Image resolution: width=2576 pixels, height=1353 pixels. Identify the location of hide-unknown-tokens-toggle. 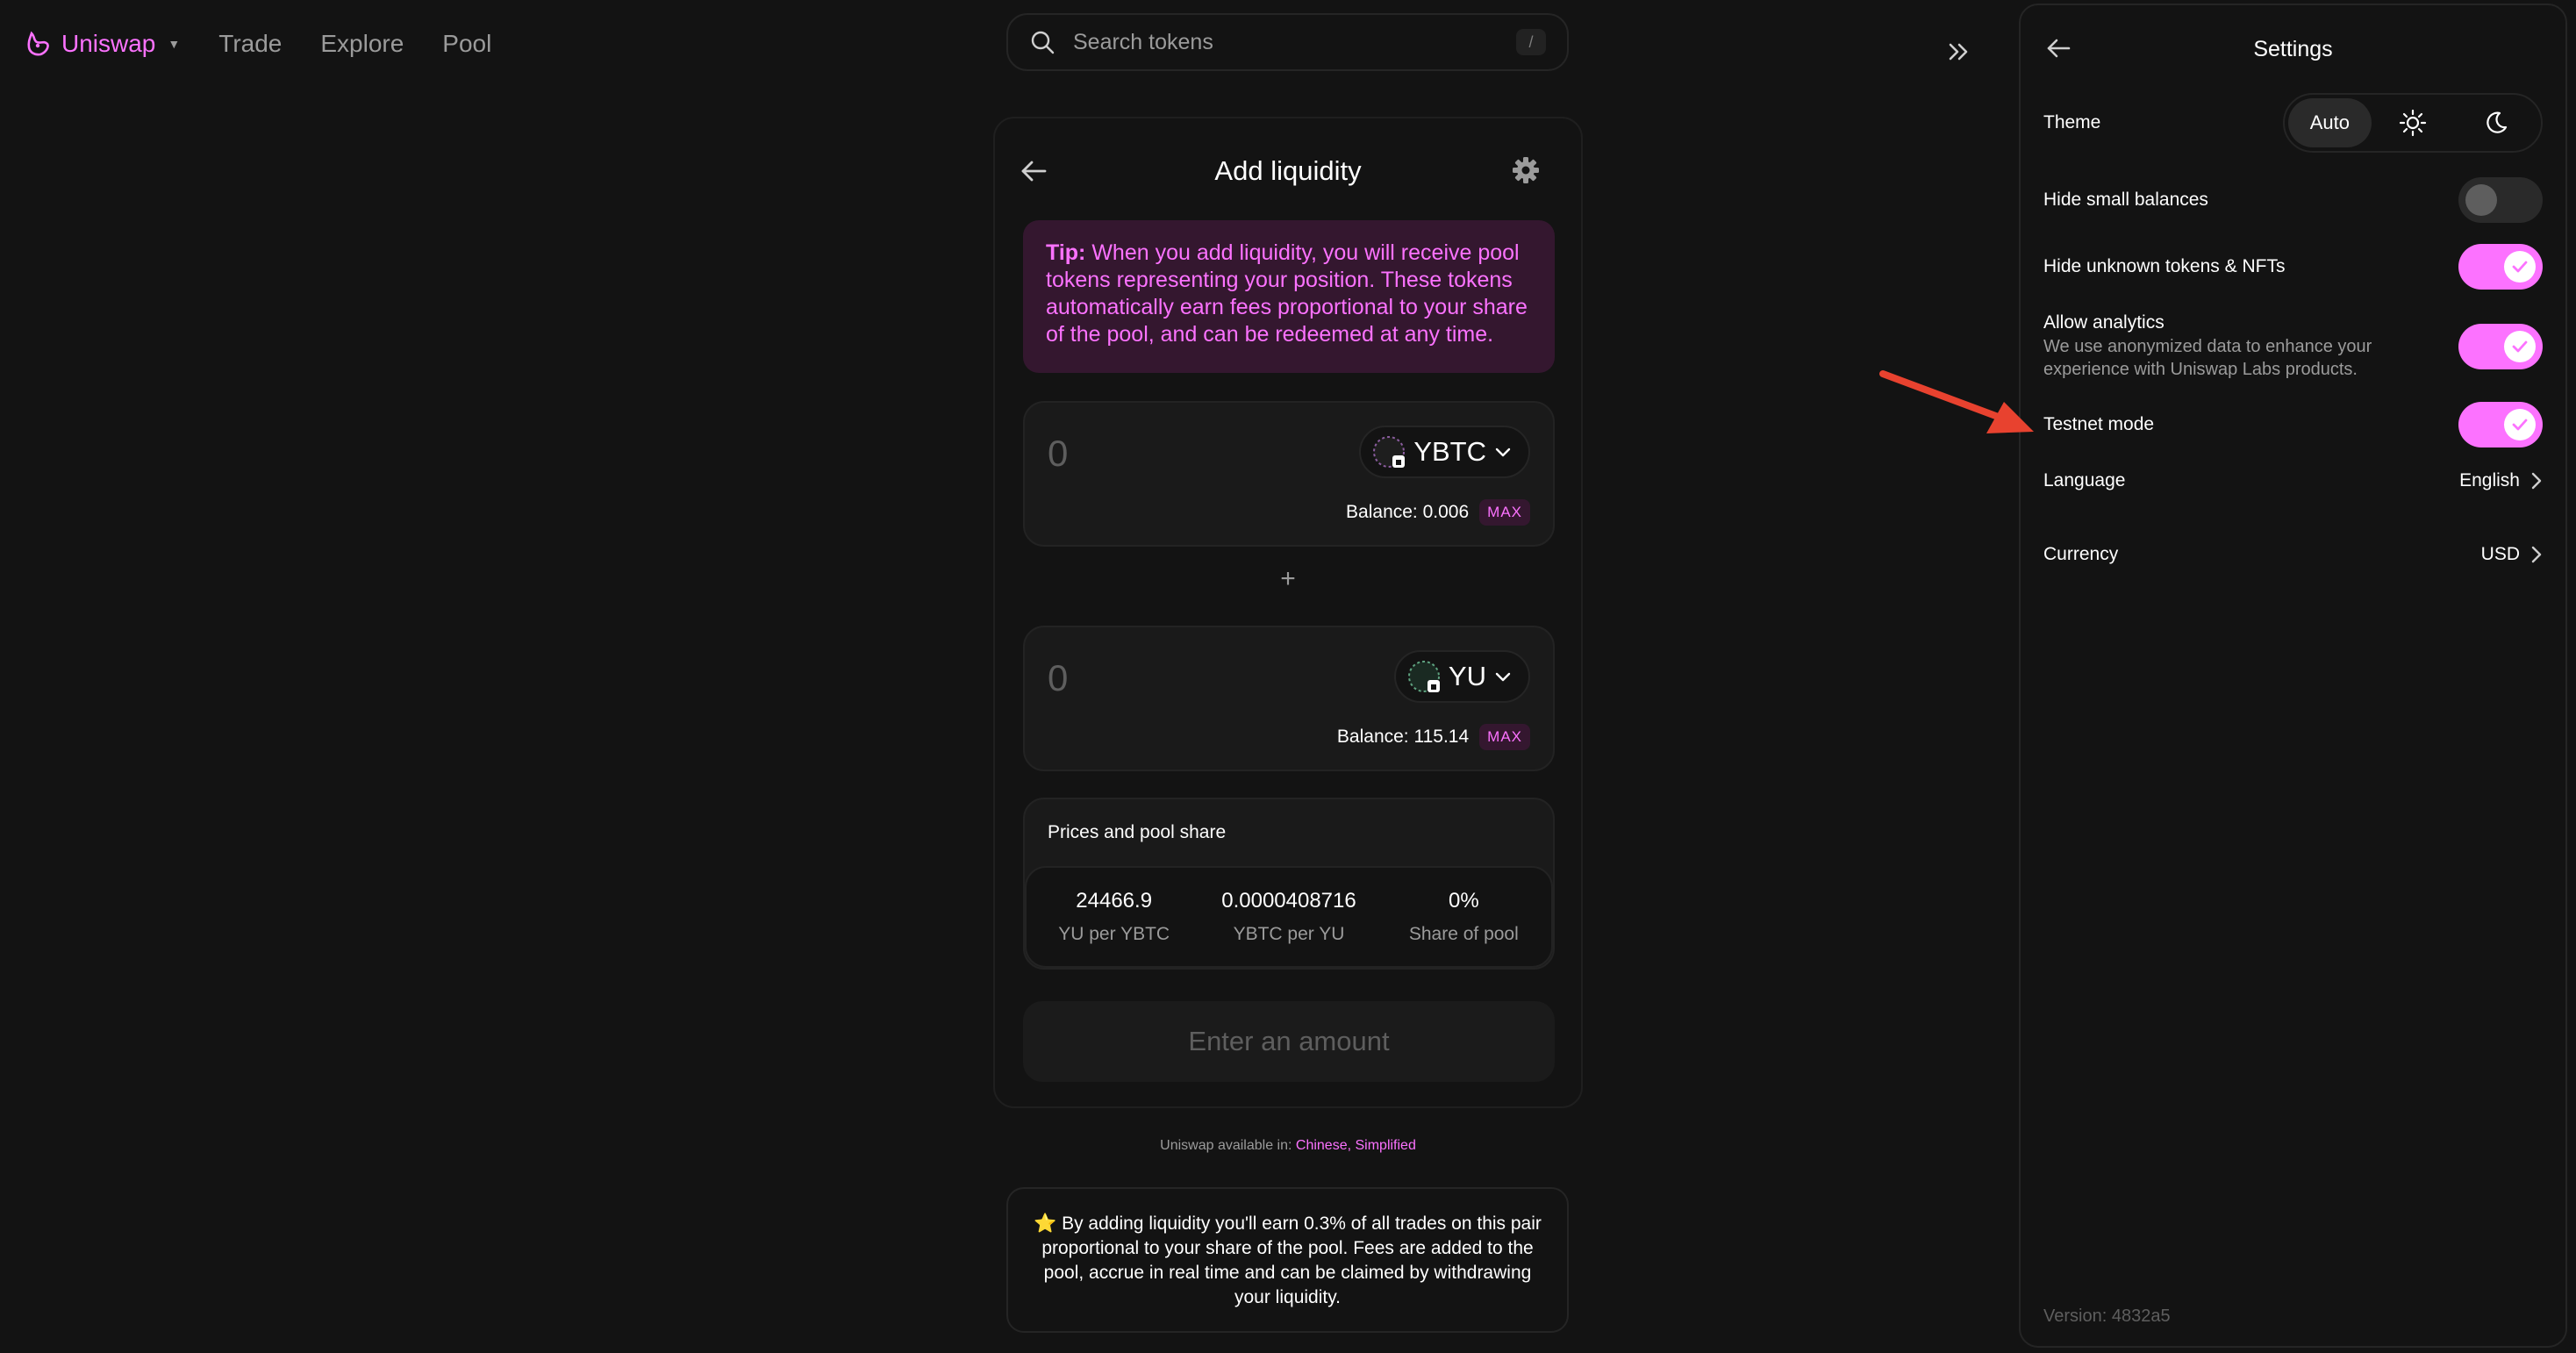
(2500, 267).